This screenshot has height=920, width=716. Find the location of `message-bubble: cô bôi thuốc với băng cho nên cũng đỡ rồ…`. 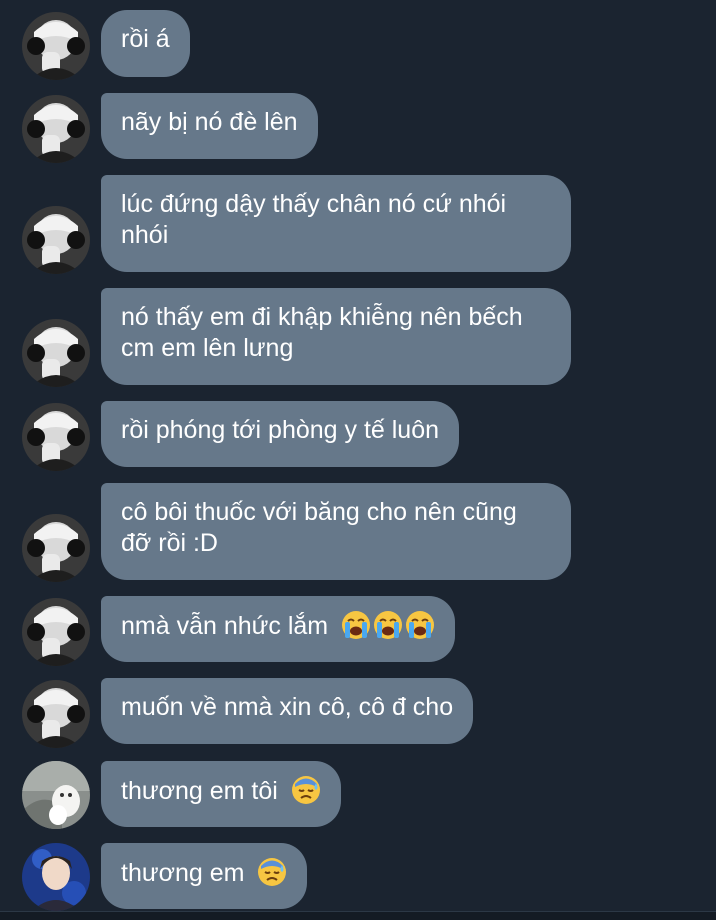

message-bubble: cô bôi thuốc với băng cho nên cũng đỡ rồ… is located at coordinates (336, 531).